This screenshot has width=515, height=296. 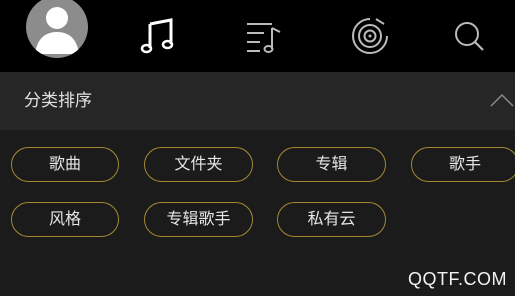 I want to click on chevron-up-icon, so click(x=502, y=100).